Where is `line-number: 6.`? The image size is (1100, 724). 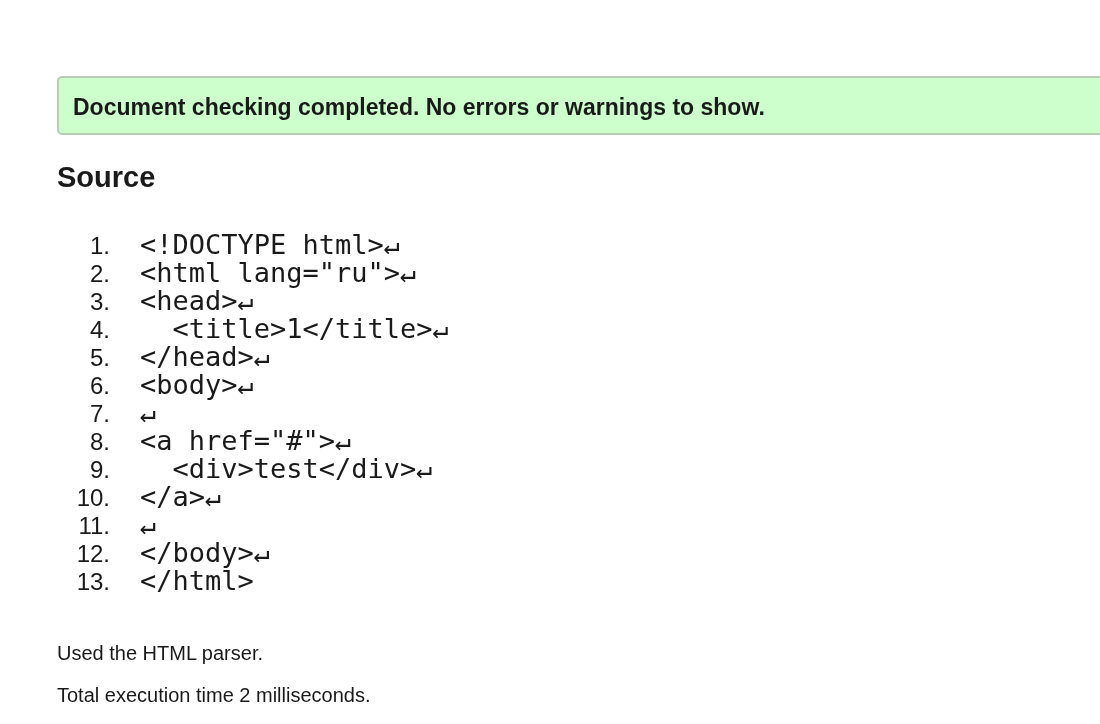 line-number: 6. is located at coordinates (99, 386).